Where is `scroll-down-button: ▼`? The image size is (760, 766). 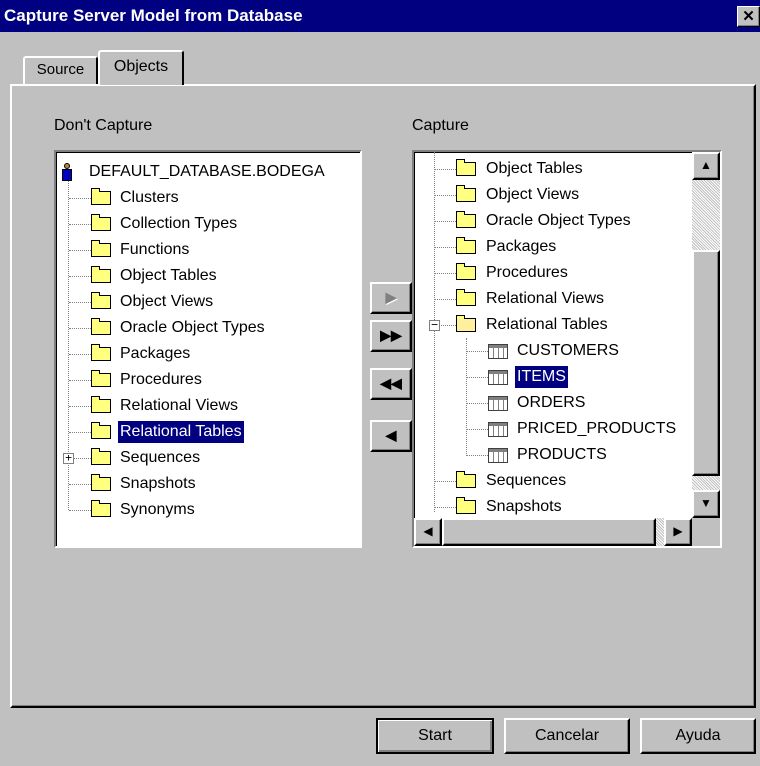
scroll-down-button: ▼ is located at coordinates (706, 504).